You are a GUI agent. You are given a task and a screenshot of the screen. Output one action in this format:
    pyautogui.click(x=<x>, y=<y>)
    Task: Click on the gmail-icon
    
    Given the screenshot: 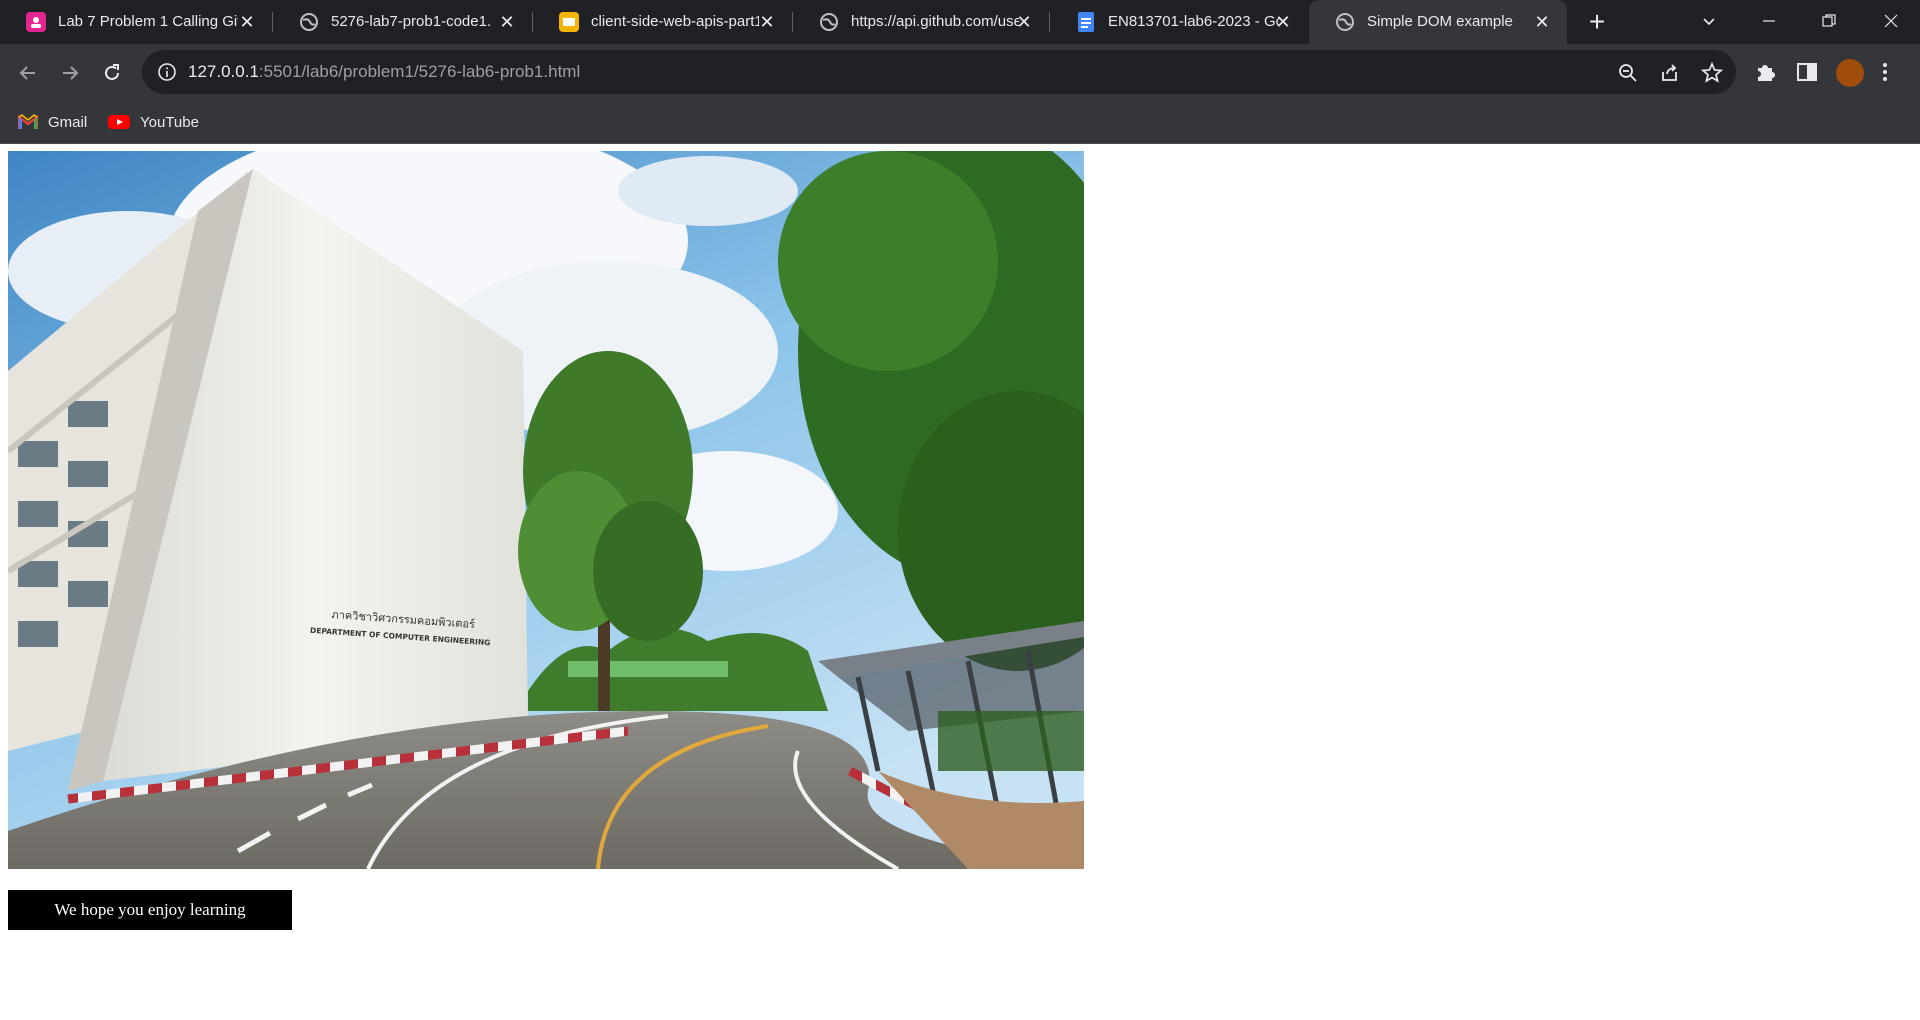 What is the action you would take?
    pyautogui.click(x=28, y=121)
    